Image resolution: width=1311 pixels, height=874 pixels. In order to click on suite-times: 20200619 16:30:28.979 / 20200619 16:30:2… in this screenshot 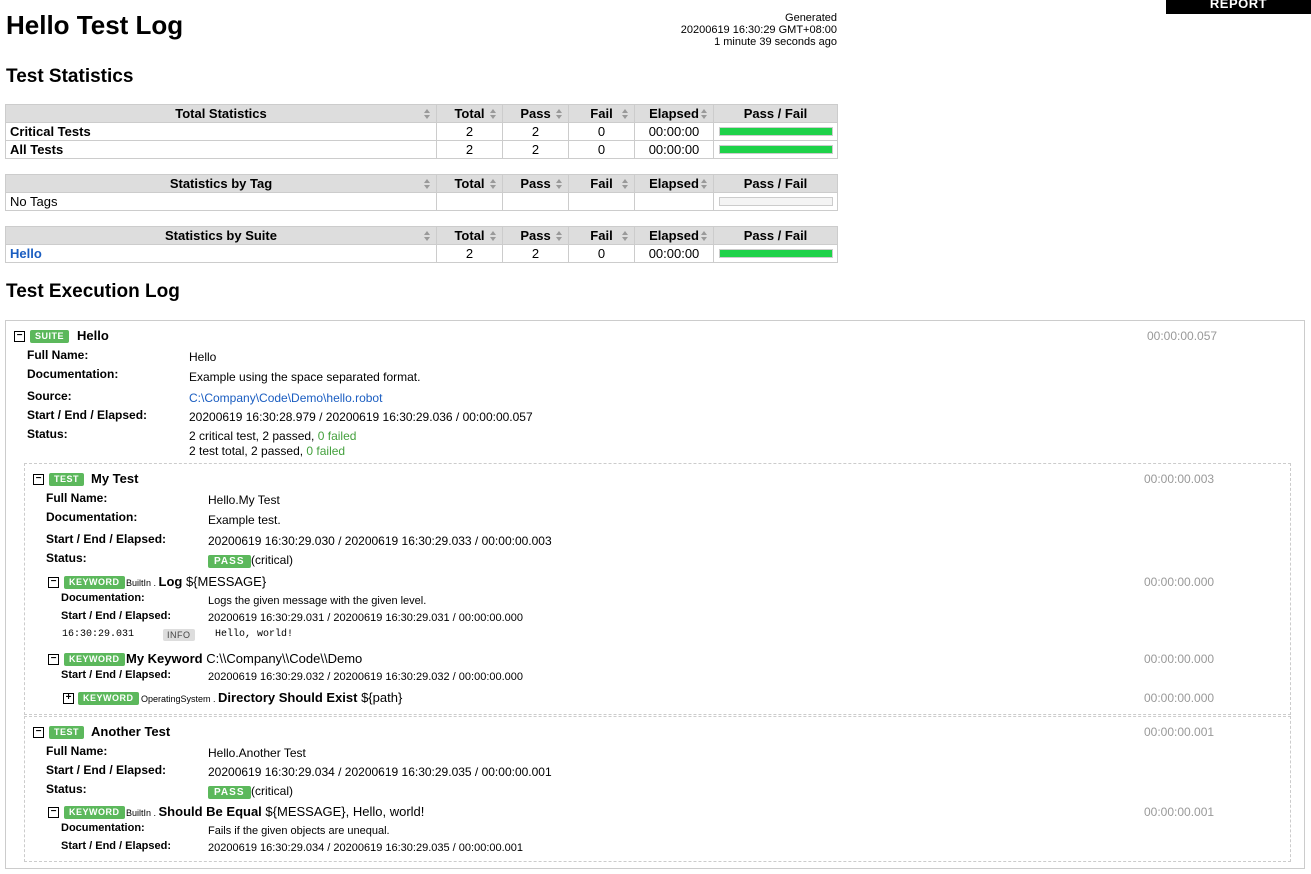, I will do `click(361, 417)`.